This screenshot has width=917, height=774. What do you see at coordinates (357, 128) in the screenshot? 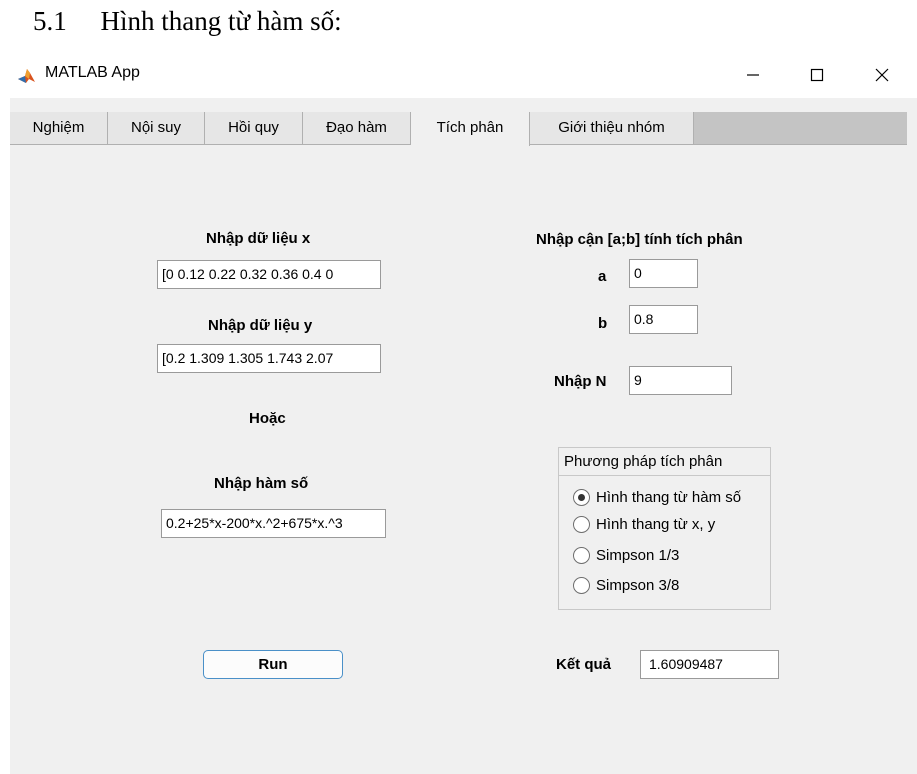
I see `tab-dao-ham: Đạo hàm` at bounding box center [357, 128].